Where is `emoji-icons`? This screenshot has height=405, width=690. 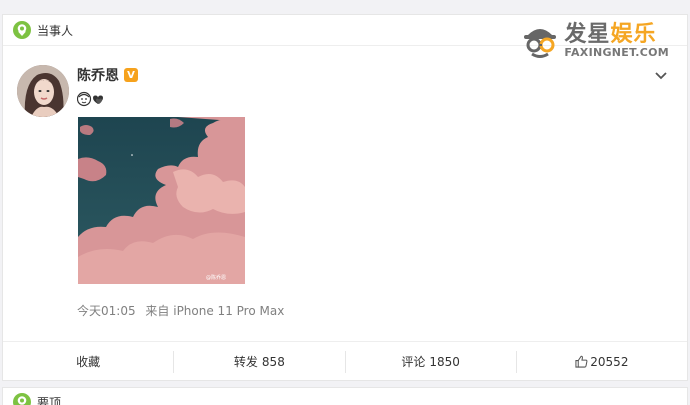 emoji-icons is located at coordinates (90, 99).